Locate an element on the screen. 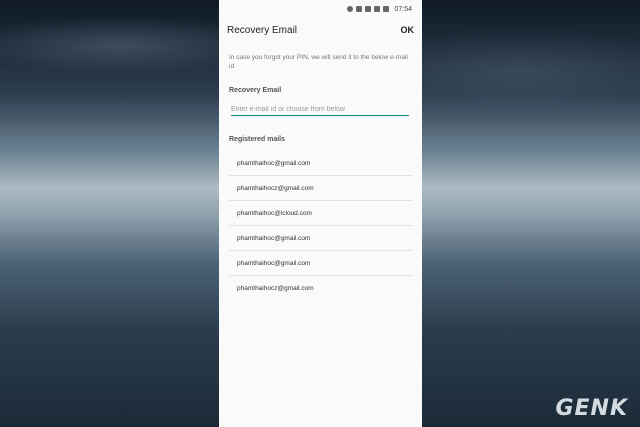 The height and width of the screenshot is (427, 640). registered-mails-label: Registered mails is located at coordinates (257, 139).